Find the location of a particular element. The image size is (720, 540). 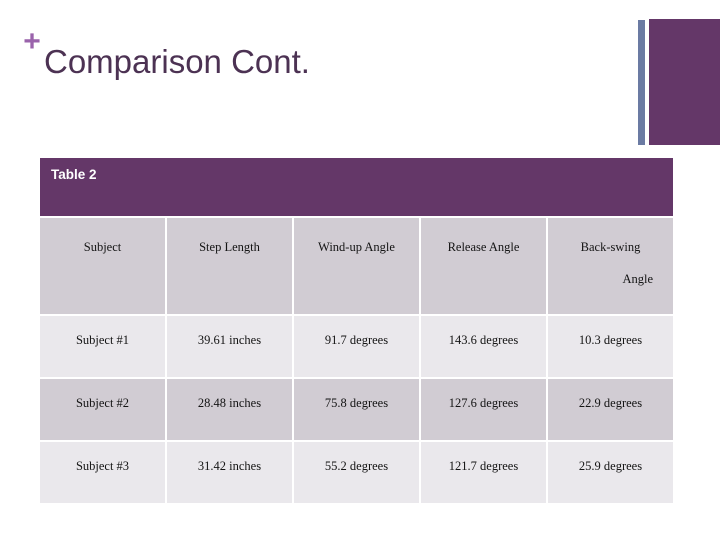

cell-wind-up-angle: 75.8 degrees is located at coordinates (356, 409).